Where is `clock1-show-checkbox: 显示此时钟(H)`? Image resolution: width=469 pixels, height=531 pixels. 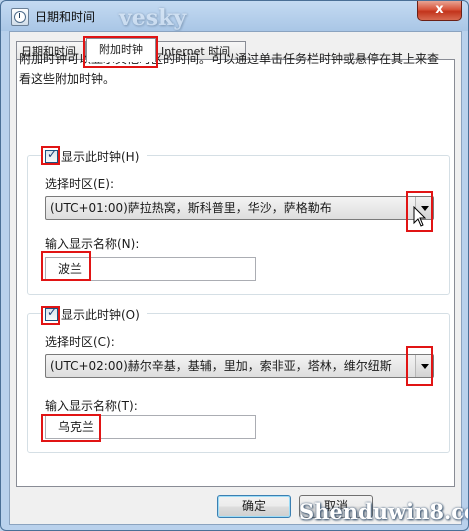
clock1-show-checkbox: 显示此时钟(H) is located at coordinates (95, 156).